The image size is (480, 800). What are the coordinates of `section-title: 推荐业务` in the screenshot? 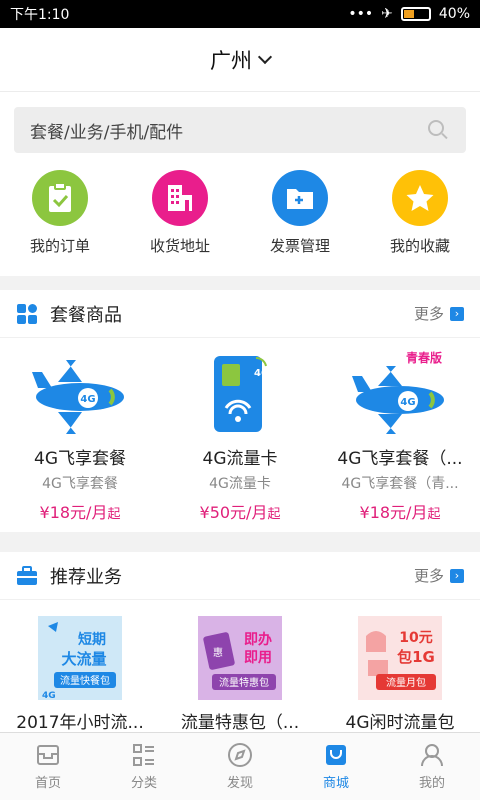 It's located at (86, 577).